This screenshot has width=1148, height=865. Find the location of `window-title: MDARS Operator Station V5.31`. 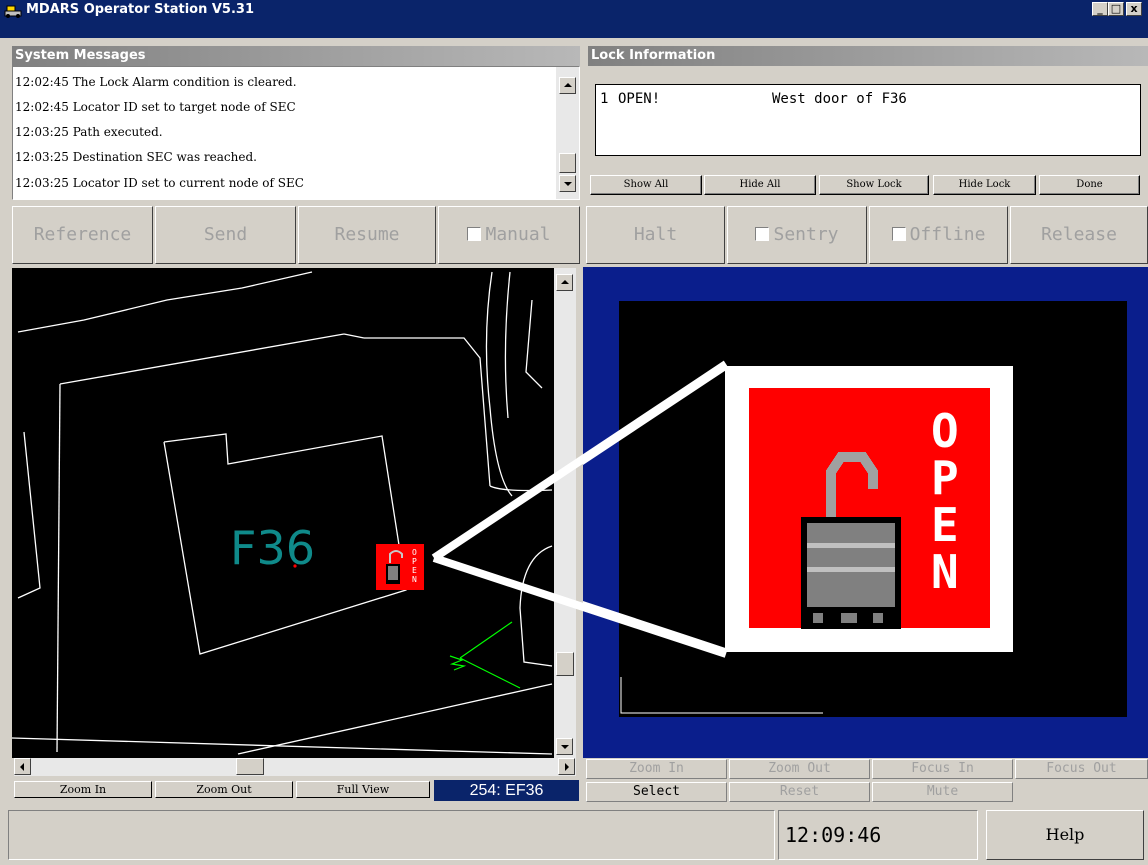

window-title: MDARS Operator Station V5.31 is located at coordinates (140, 9).